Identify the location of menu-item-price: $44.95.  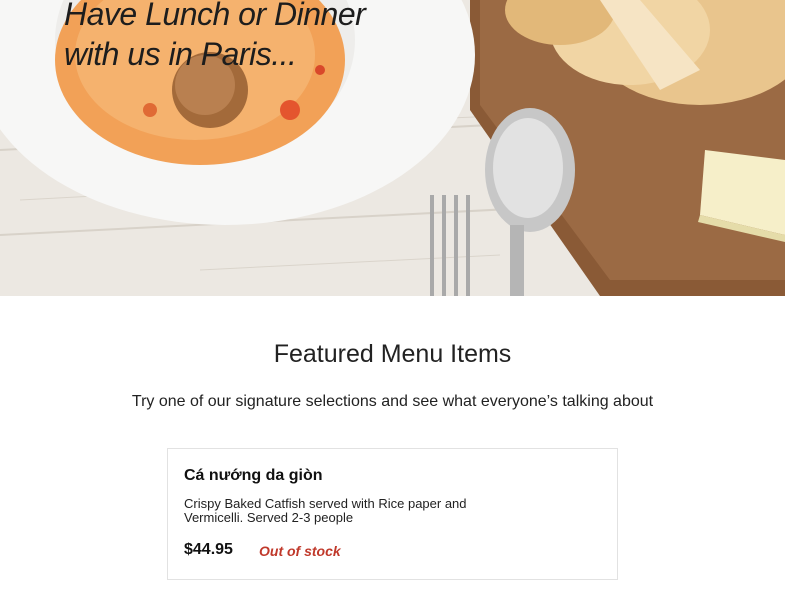
(208, 549).